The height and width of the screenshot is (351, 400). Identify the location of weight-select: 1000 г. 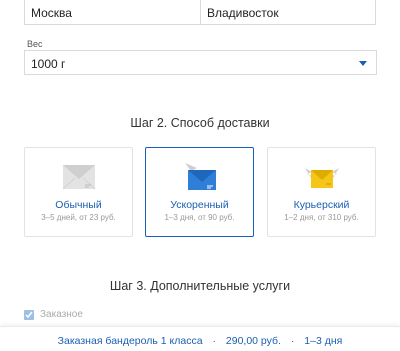
(200, 62).